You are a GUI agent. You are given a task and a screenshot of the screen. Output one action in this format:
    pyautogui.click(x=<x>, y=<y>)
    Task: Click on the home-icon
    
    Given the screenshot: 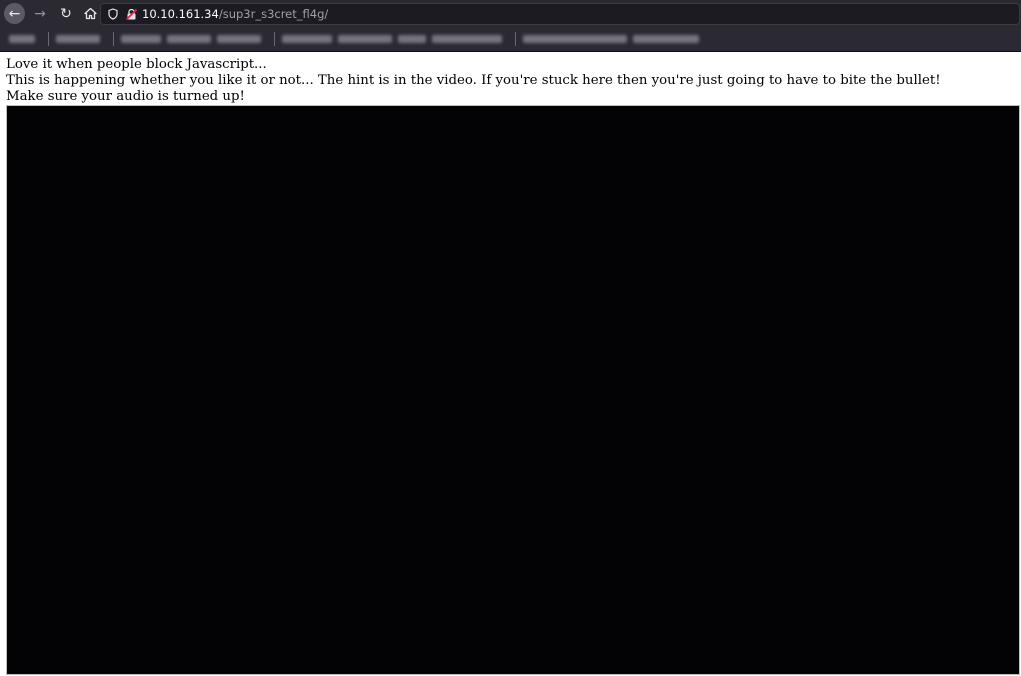 What is the action you would take?
    pyautogui.click(x=90, y=13)
    